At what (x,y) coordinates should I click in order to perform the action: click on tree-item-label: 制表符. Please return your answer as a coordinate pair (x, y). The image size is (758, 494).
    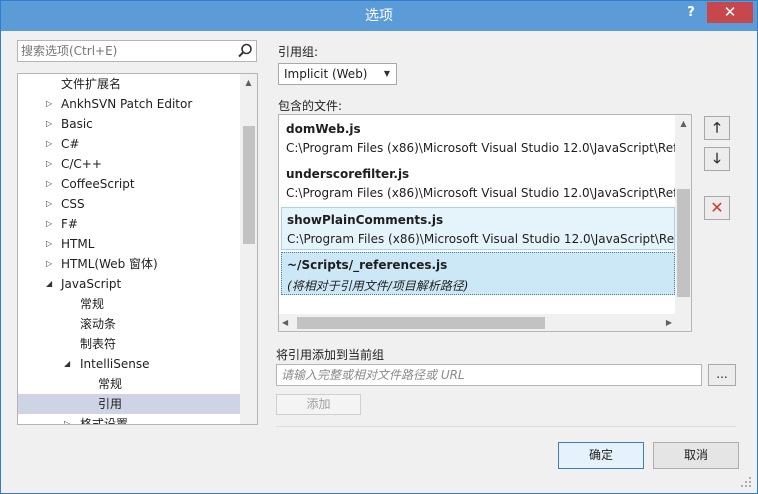
    Looking at the image, I should click on (98, 344).